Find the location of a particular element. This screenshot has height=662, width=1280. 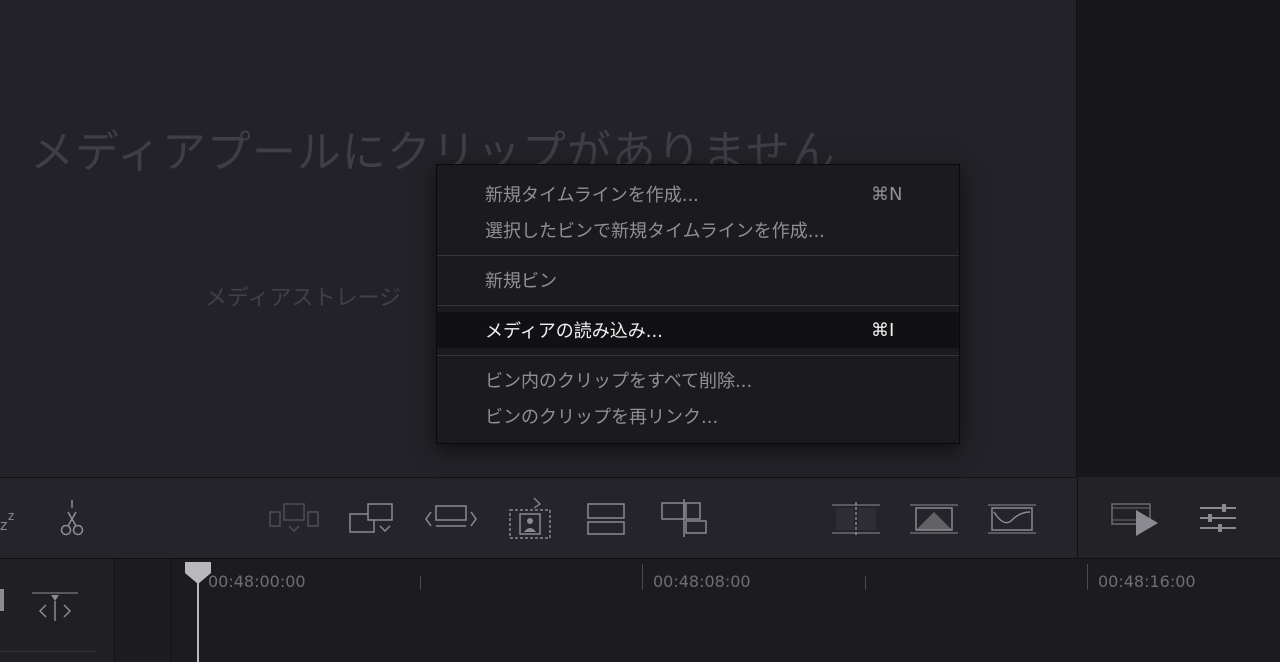

playback-film-icon is located at coordinates (1137, 518).